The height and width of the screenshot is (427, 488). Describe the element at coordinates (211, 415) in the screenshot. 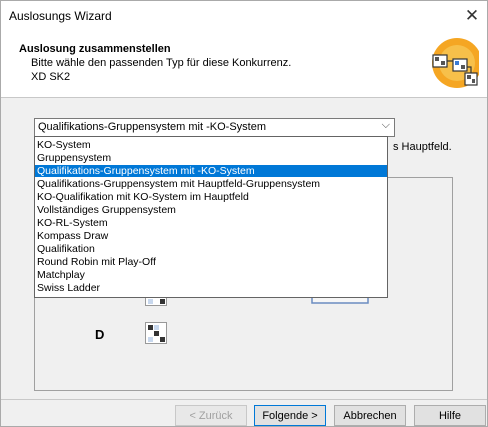

I see `back-button: < Zurück` at that location.